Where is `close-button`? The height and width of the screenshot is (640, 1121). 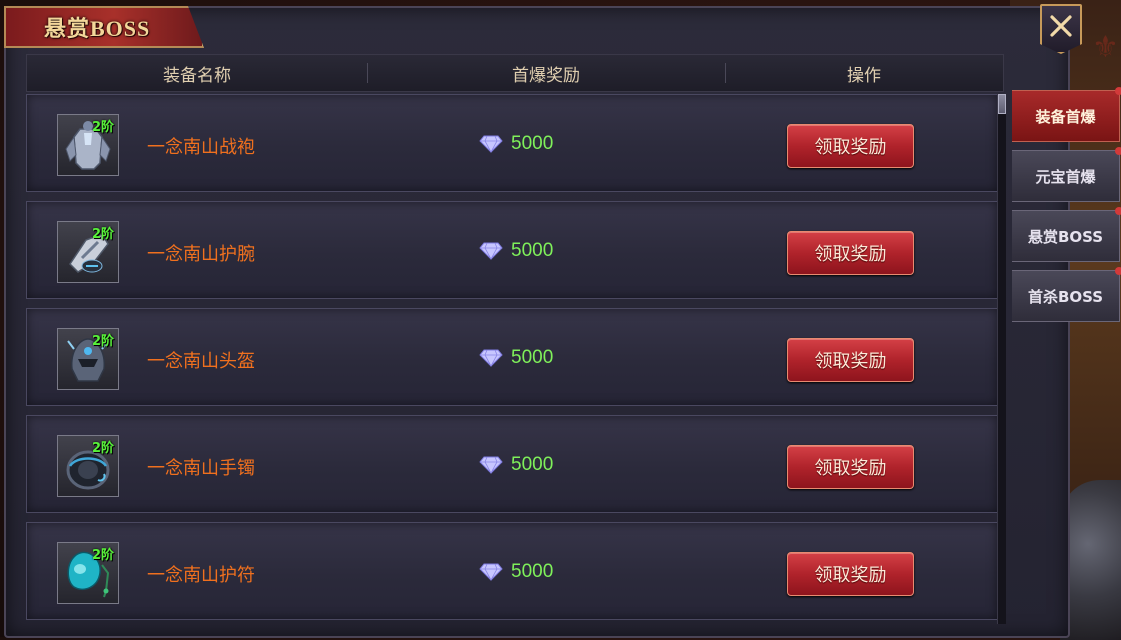 close-button is located at coordinates (1061, 29).